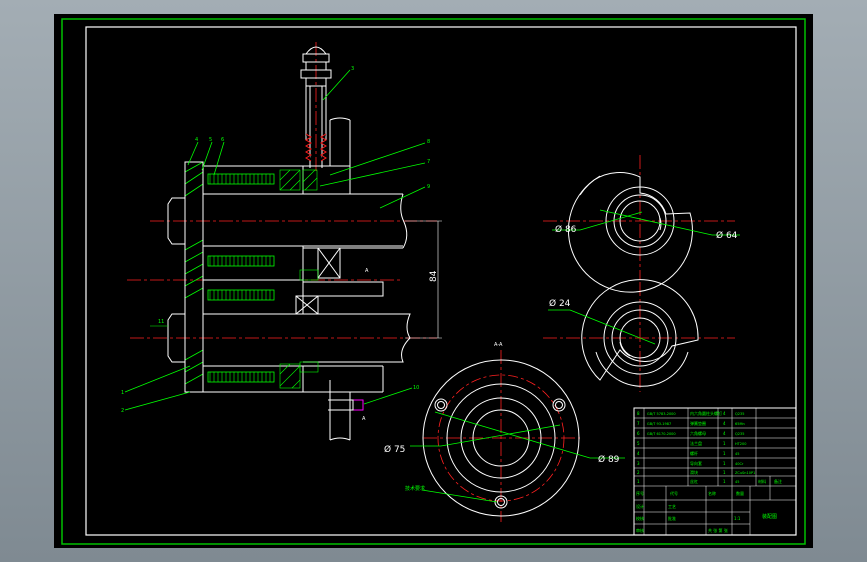 Image resolution: width=867 pixels, height=562 pixels. I want to click on svg-text: 设计, so click(640, 506).